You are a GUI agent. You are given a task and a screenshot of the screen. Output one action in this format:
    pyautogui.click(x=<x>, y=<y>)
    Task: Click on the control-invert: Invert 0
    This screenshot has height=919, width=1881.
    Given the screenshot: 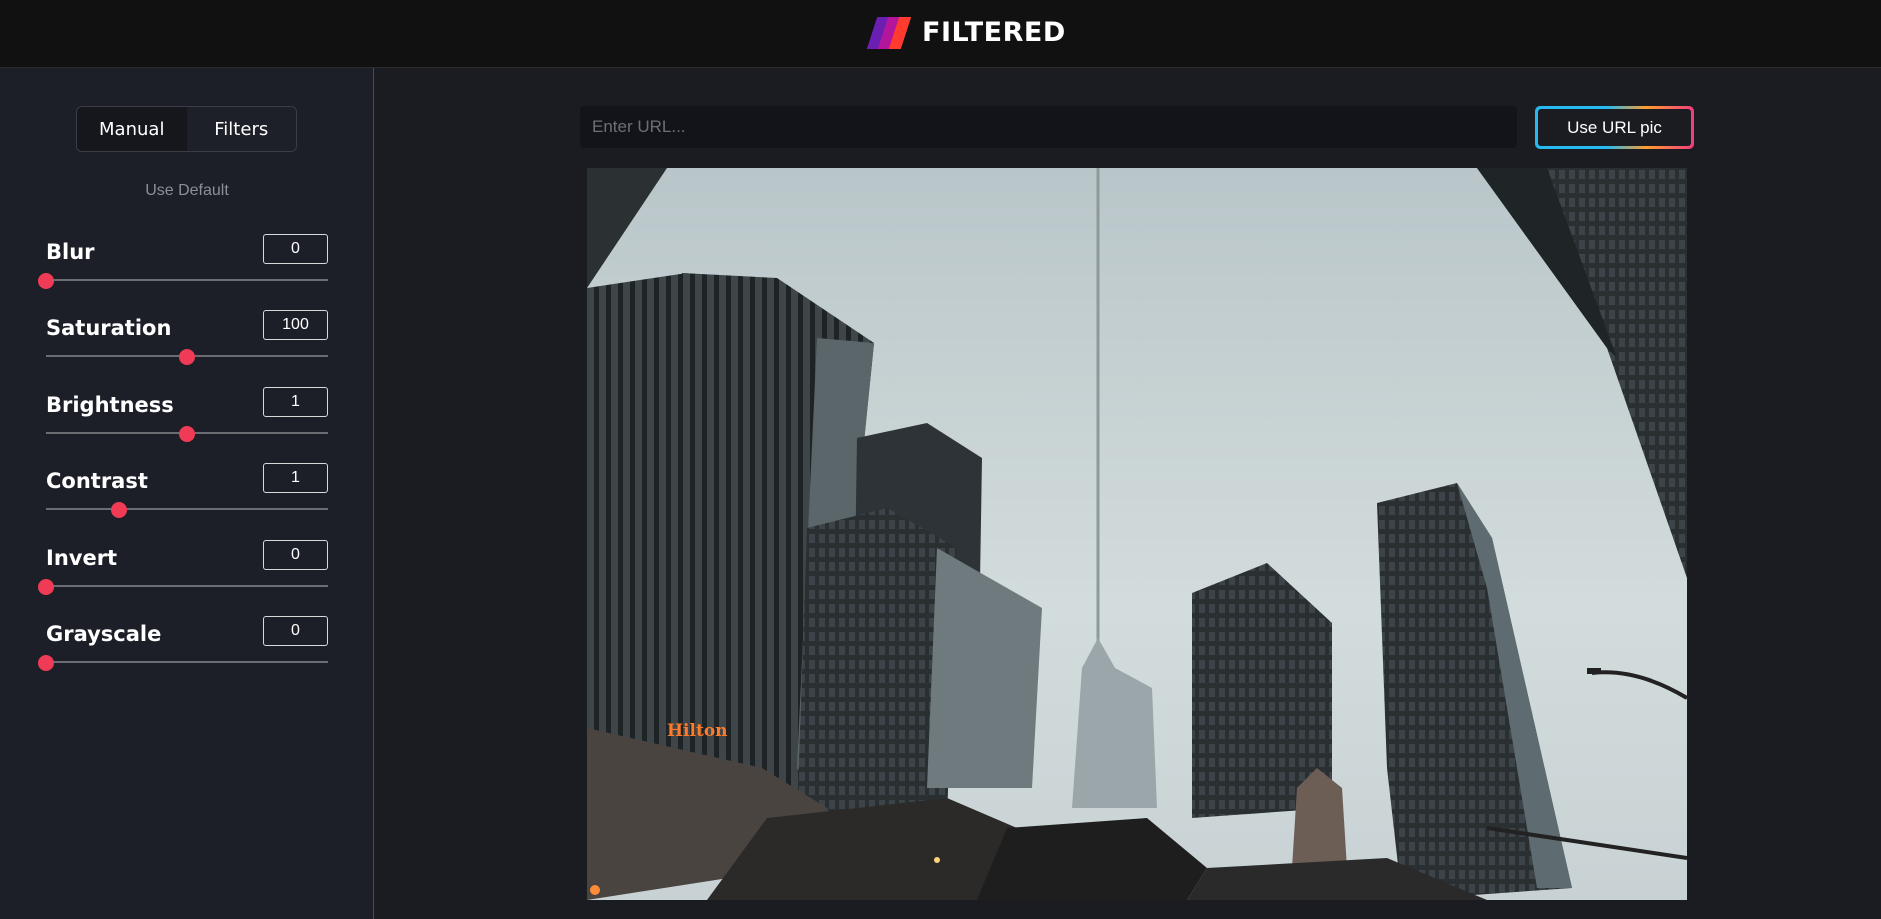 What is the action you would take?
    pyautogui.click(x=183, y=572)
    